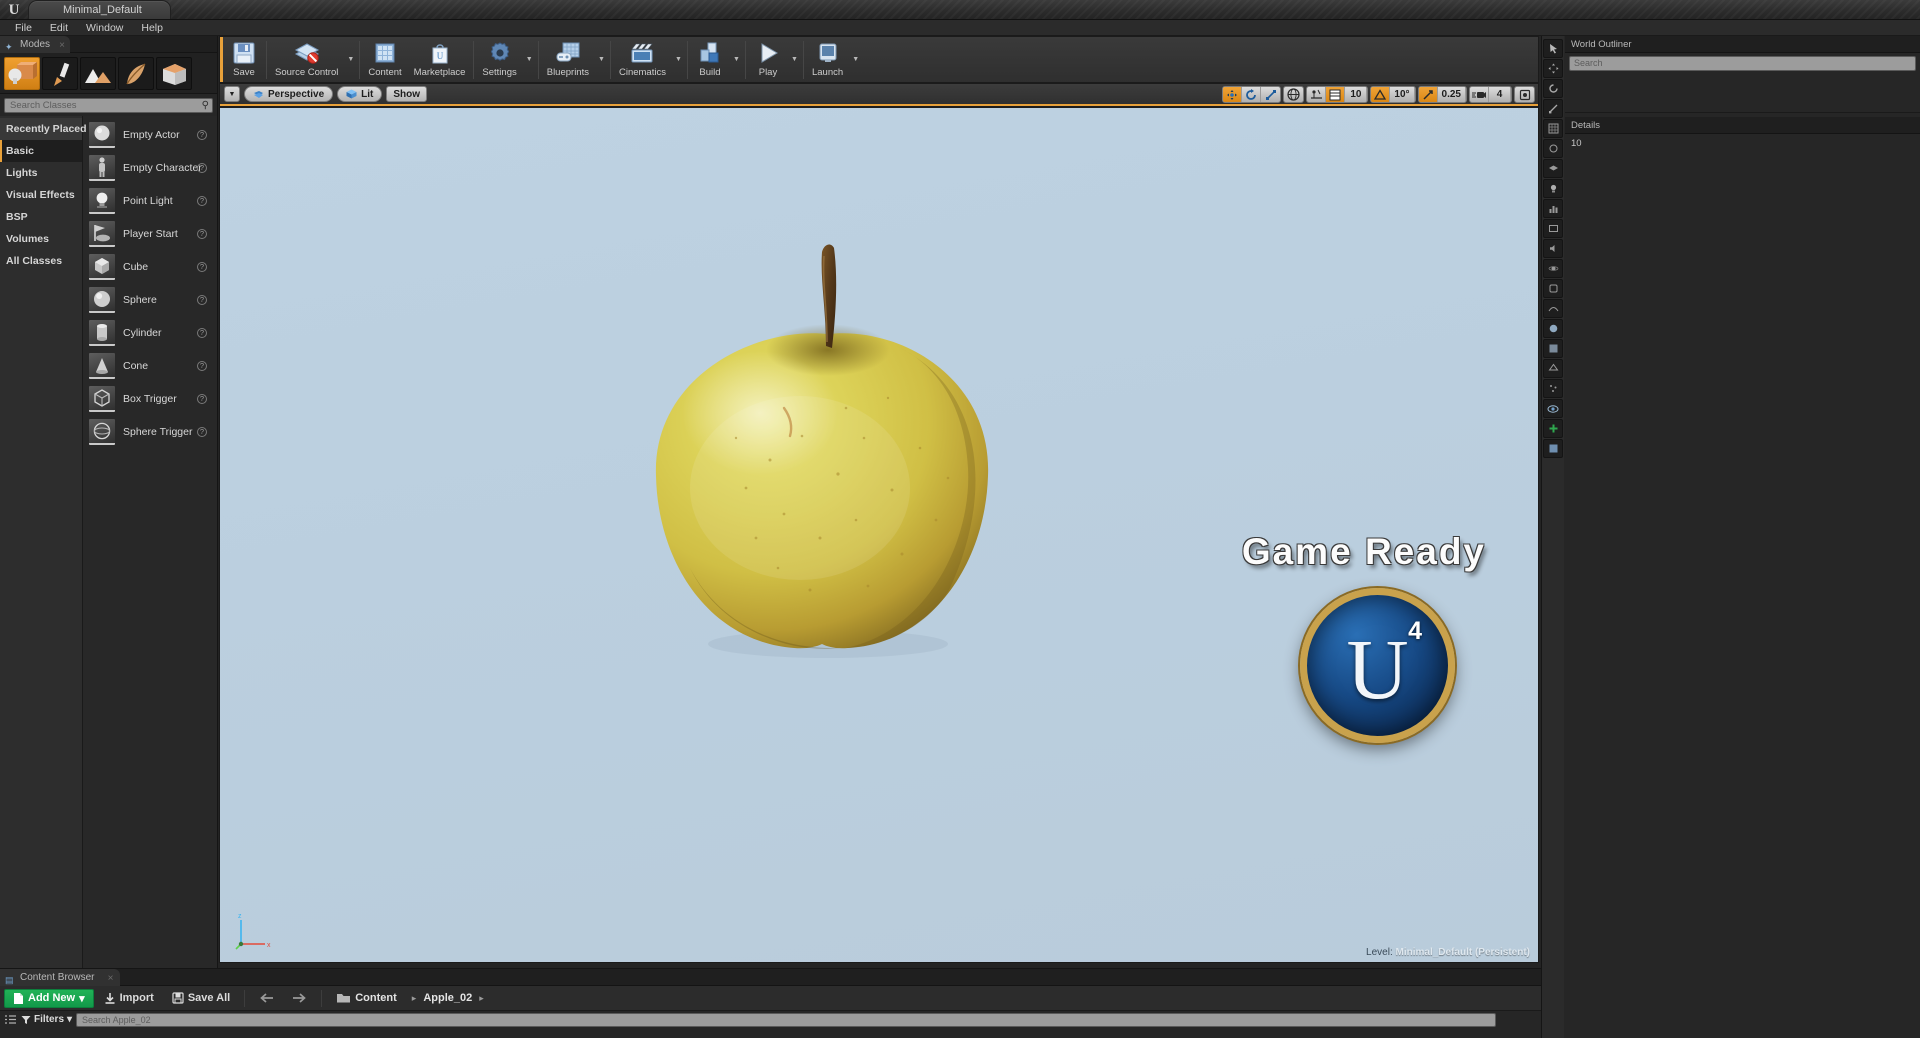  I want to click on category-recently-placed: Recently Placed, so click(43, 129).